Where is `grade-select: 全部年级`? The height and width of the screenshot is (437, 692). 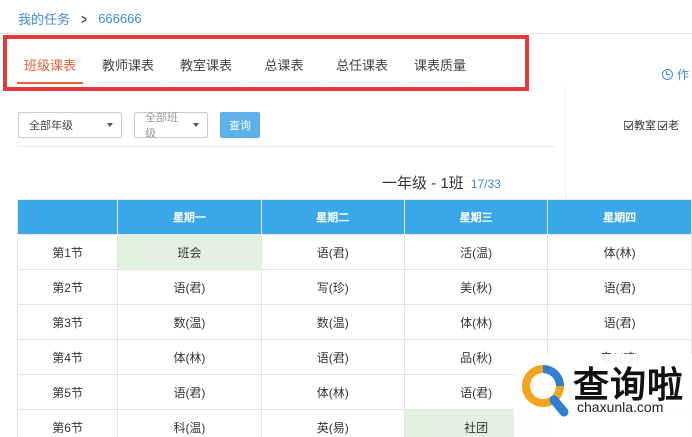 grade-select: 全部年级 is located at coordinates (70, 125).